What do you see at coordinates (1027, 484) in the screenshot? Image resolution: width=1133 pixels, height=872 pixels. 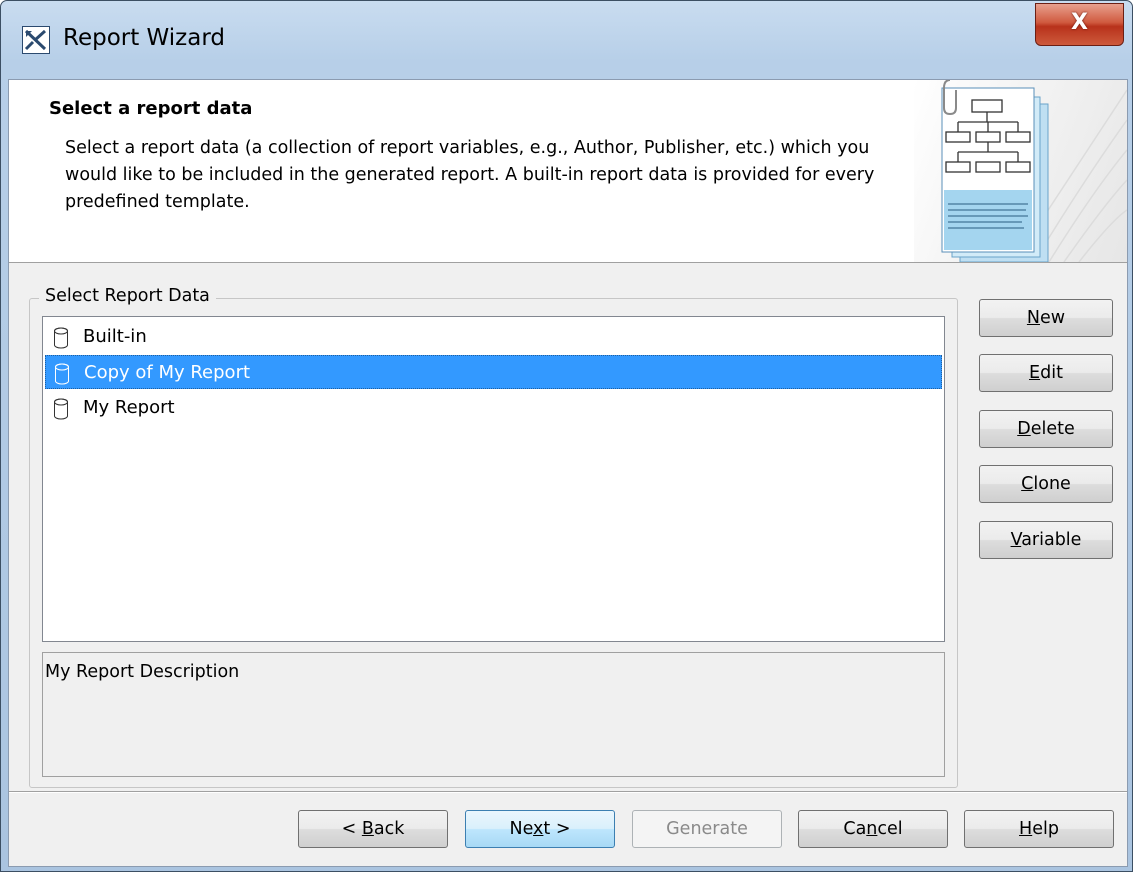 I see `mnemonic: C` at bounding box center [1027, 484].